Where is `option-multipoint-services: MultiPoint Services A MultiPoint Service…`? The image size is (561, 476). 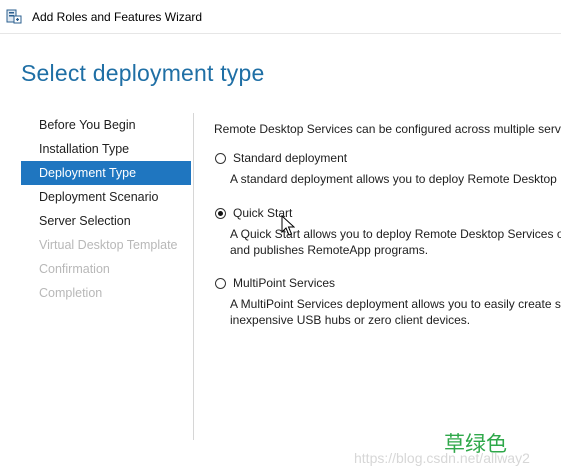
option-multipoint-services: MultiPoint Services A MultiPoint Service… is located at coordinates (387, 302).